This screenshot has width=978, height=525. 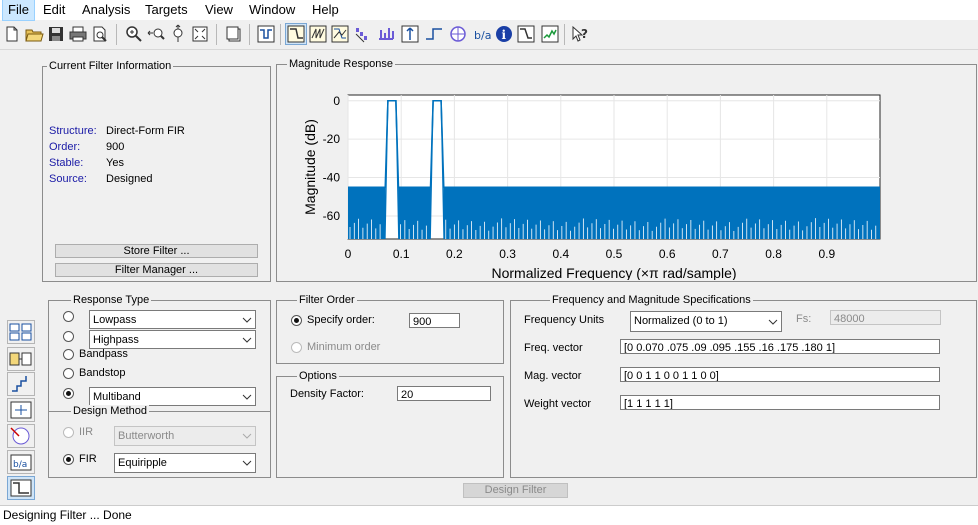 What do you see at coordinates (885, 317) in the screenshot?
I see `fs-input: 48000` at bounding box center [885, 317].